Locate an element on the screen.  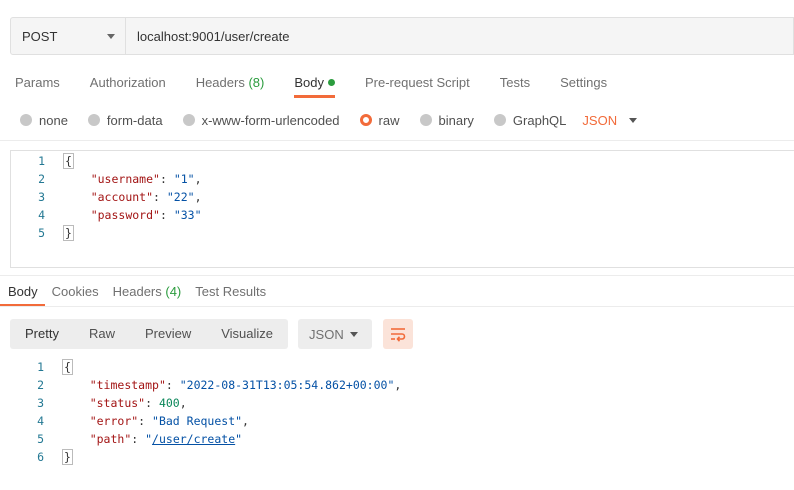
response-toolbar: Pretty Raw Preview Visualize JSON is located at coordinates (212, 334).